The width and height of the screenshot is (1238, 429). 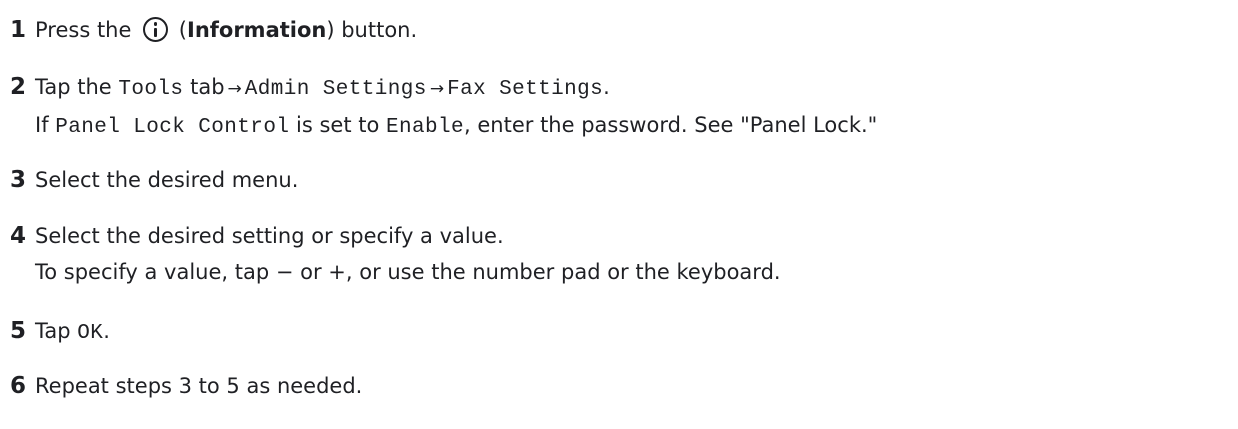 I want to click on information-label: Information, so click(x=257, y=30).